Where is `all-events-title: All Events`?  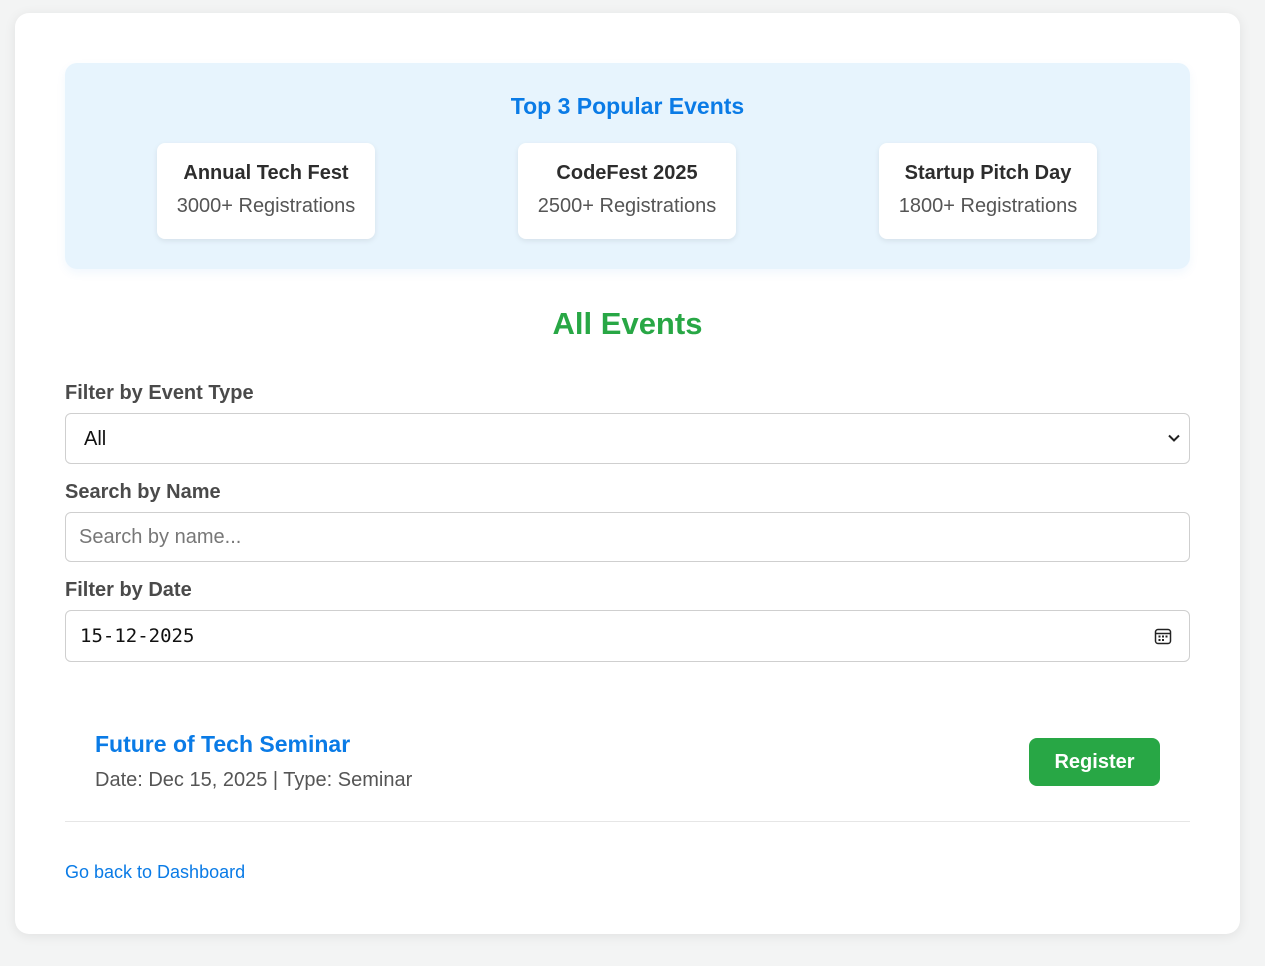 all-events-title: All Events is located at coordinates (627, 323).